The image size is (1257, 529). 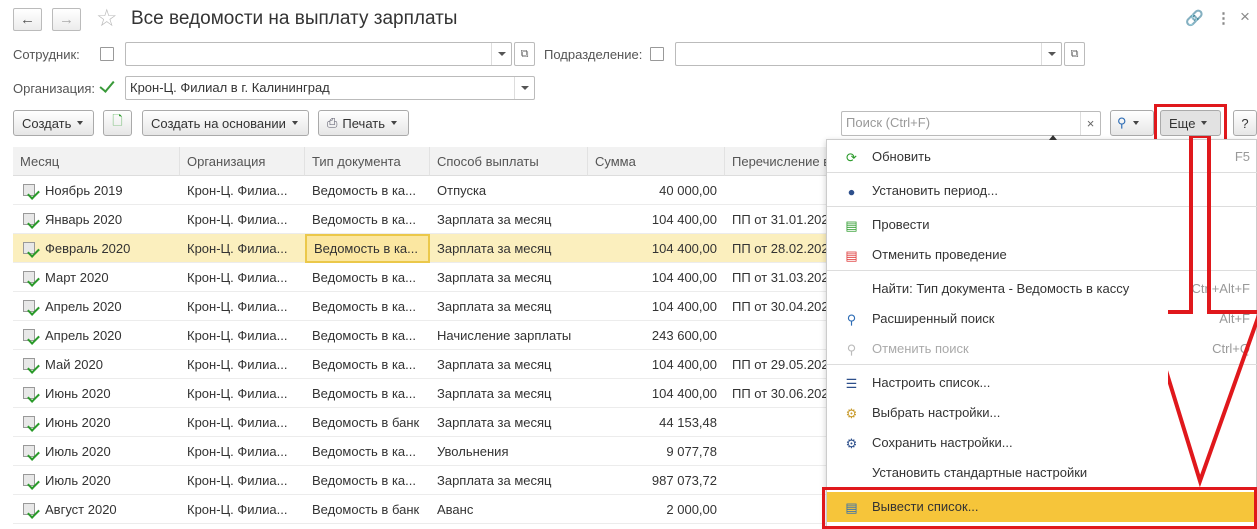 What do you see at coordinates (462, 190) in the screenshot?
I see `table-cell-method: Отпуска` at bounding box center [462, 190].